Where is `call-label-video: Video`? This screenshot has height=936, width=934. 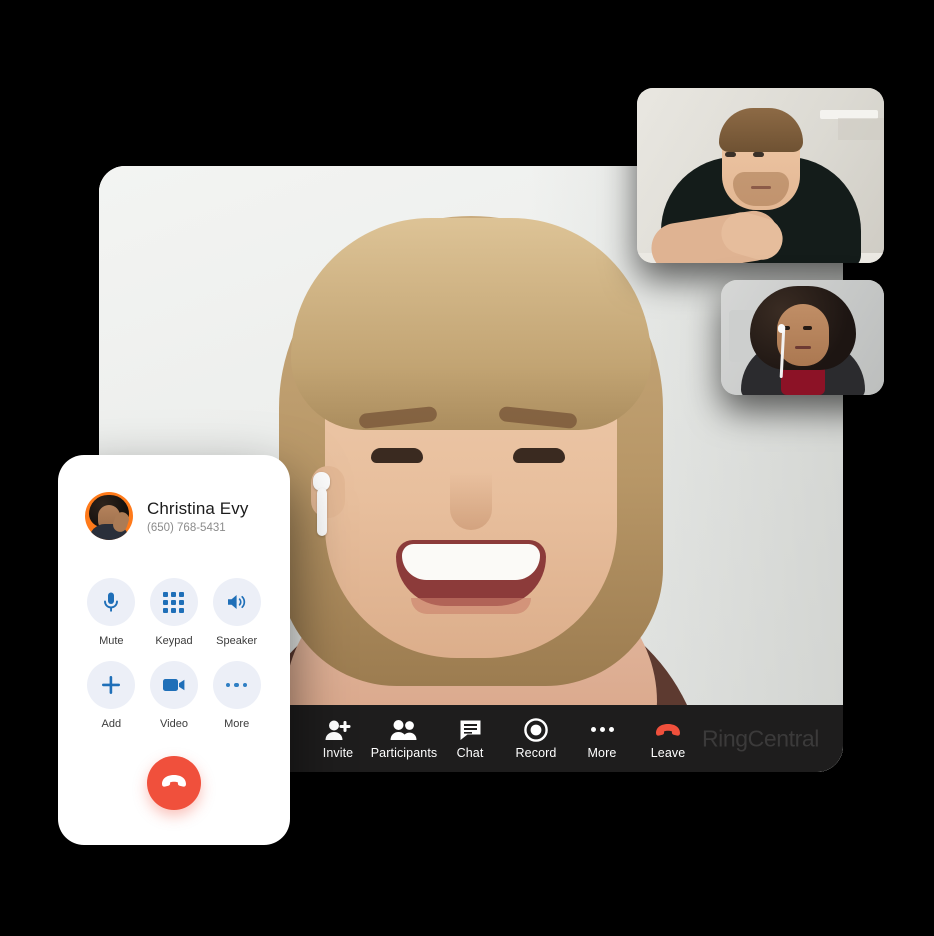
call-label-video: Video is located at coordinates (174, 724).